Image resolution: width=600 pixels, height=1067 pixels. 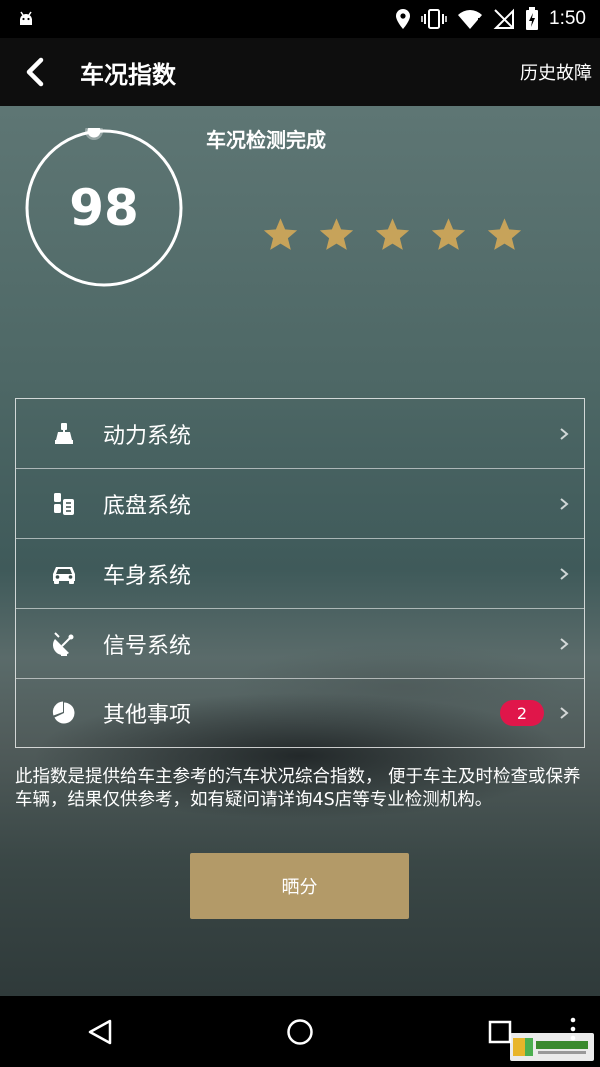 I want to click on system-item-label: 动力系统, so click(x=147, y=436).